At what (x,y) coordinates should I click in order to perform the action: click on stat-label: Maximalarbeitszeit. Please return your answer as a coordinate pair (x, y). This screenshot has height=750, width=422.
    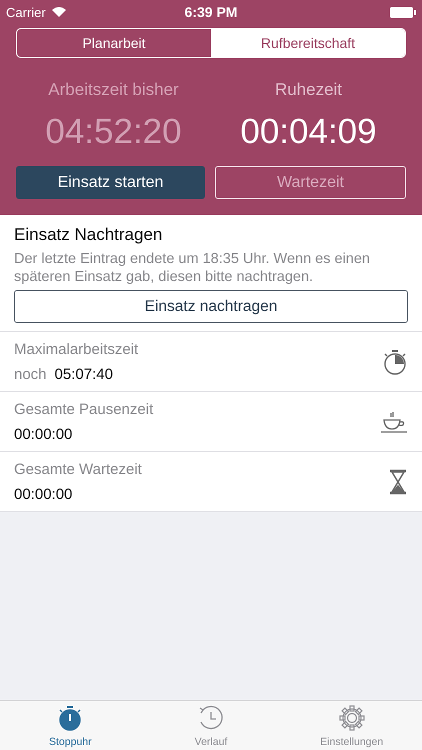
    Looking at the image, I should click on (76, 349).